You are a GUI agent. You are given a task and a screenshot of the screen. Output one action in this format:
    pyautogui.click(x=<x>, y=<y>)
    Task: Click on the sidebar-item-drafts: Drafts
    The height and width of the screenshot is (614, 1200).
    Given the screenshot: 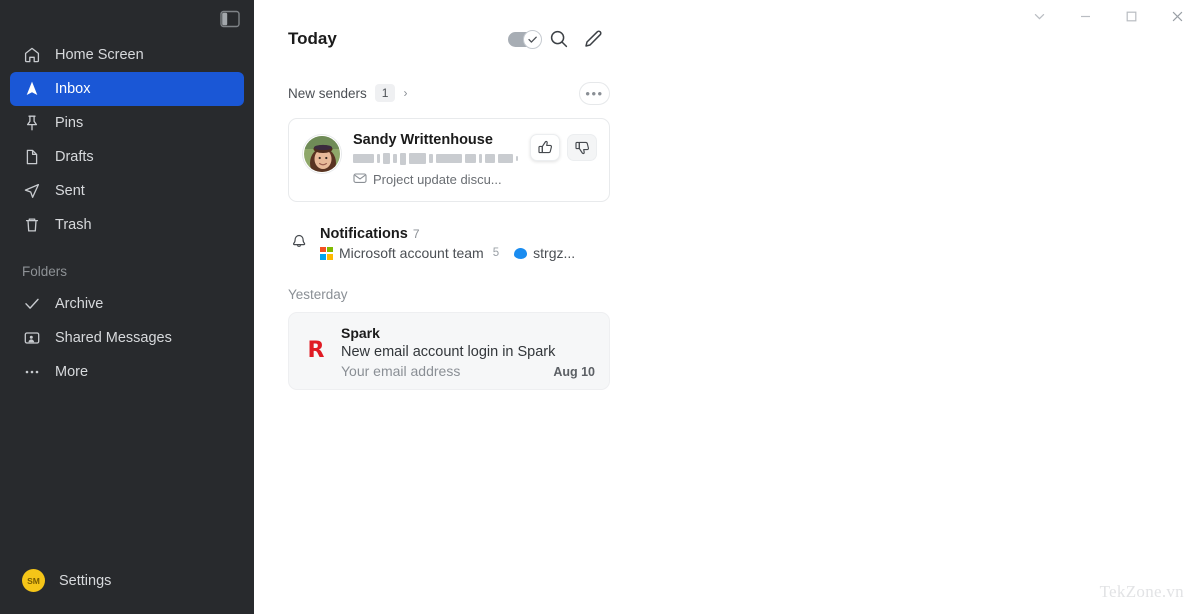 What is the action you would take?
    pyautogui.click(x=127, y=157)
    